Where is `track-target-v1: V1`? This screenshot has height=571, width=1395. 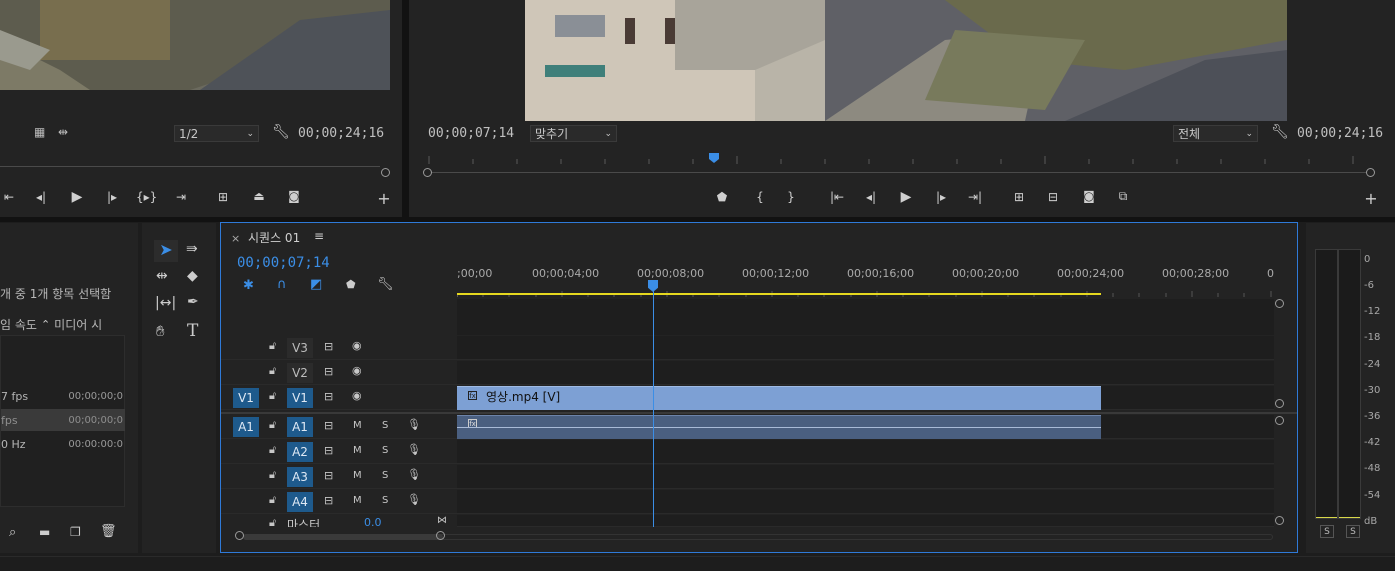 track-target-v1: V1 is located at coordinates (300, 398).